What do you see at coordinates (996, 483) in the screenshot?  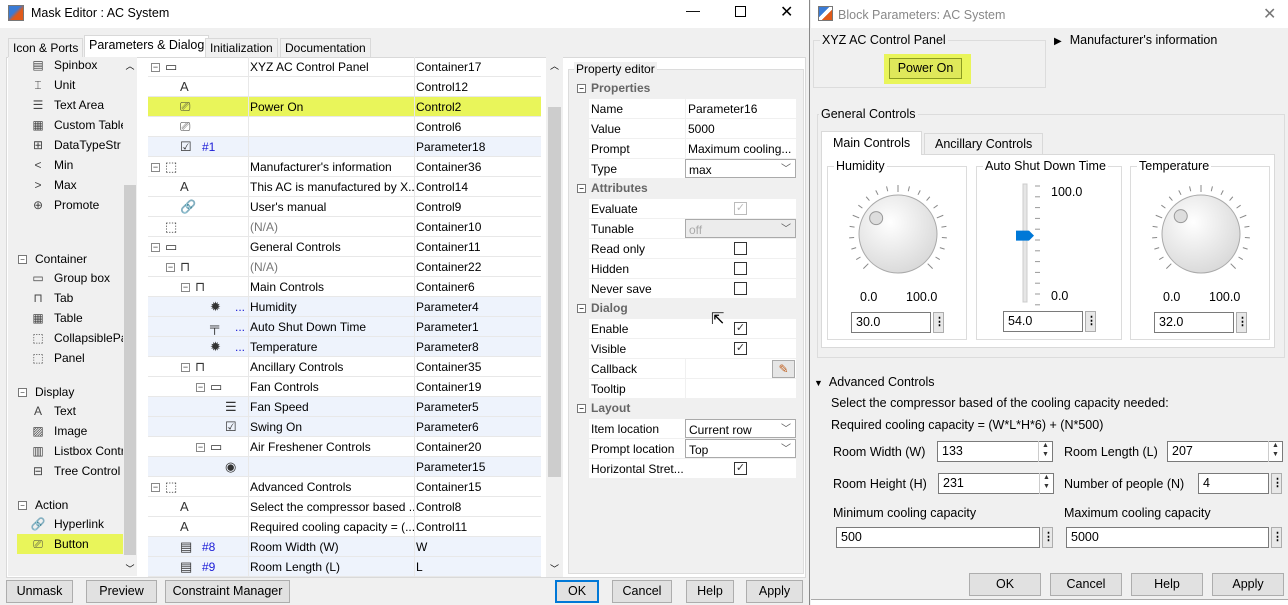 I see `room-height-input: 231 ▲ ▼` at bounding box center [996, 483].